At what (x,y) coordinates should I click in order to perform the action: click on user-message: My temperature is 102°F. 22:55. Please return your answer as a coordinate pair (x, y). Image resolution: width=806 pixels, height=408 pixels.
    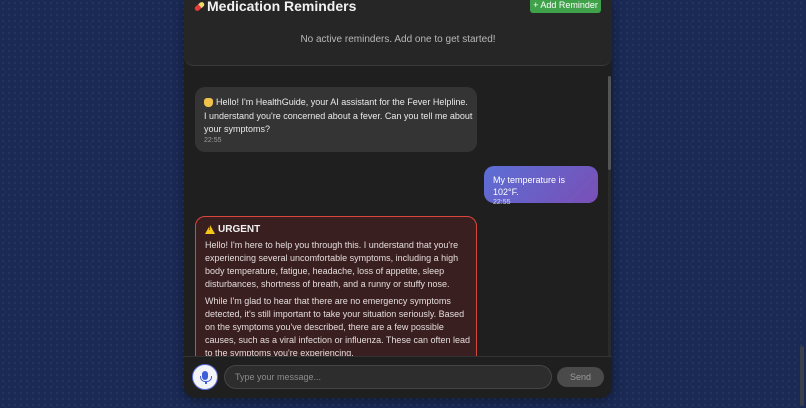
    Looking at the image, I should click on (541, 186).